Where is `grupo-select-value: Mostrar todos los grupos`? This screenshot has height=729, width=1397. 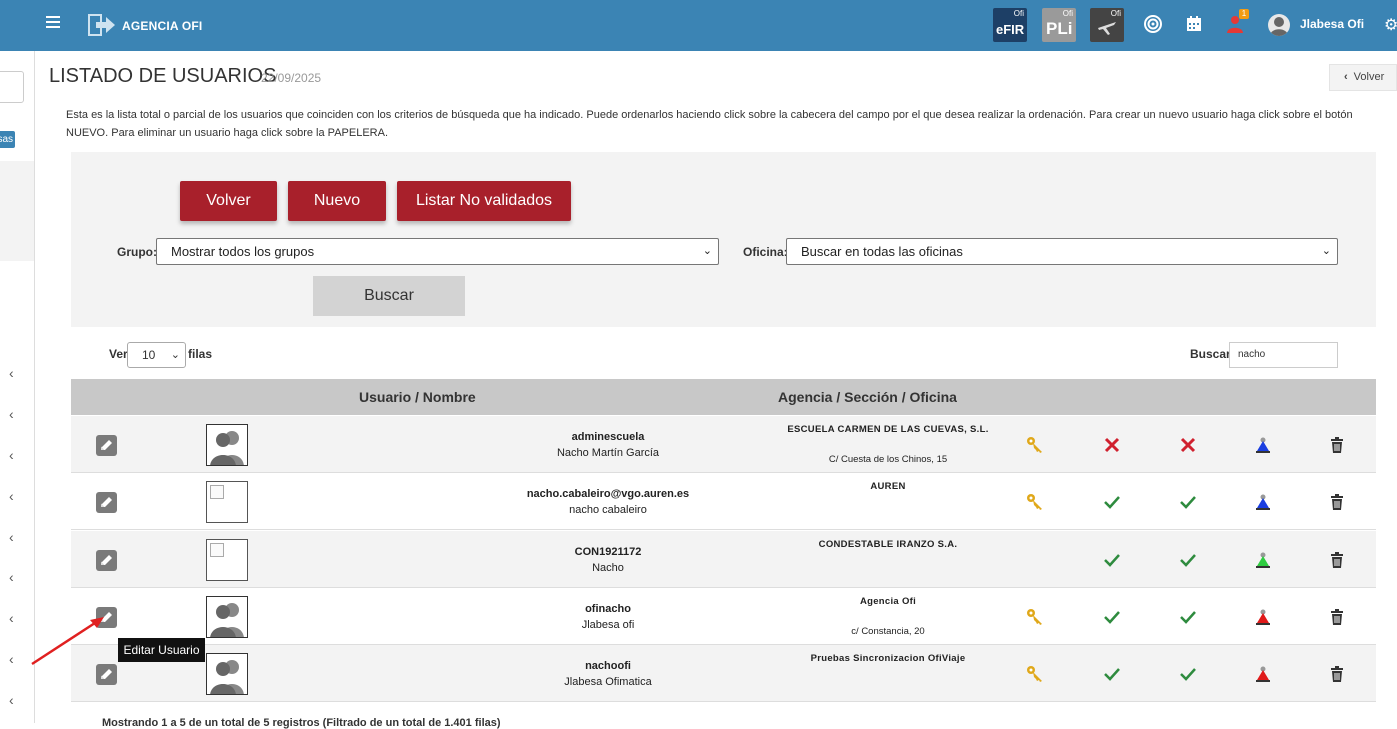 grupo-select-value: Mostrar todos los grupos is located at coordinates (243, 251).